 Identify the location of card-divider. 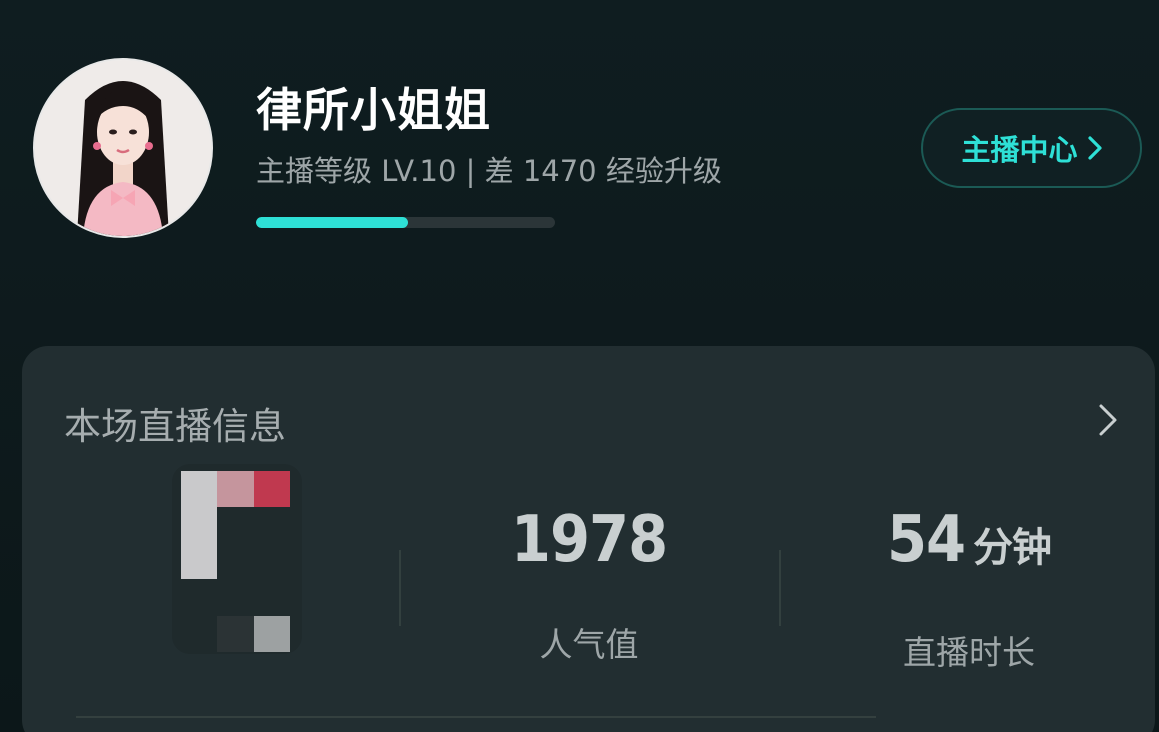
(476, 717).